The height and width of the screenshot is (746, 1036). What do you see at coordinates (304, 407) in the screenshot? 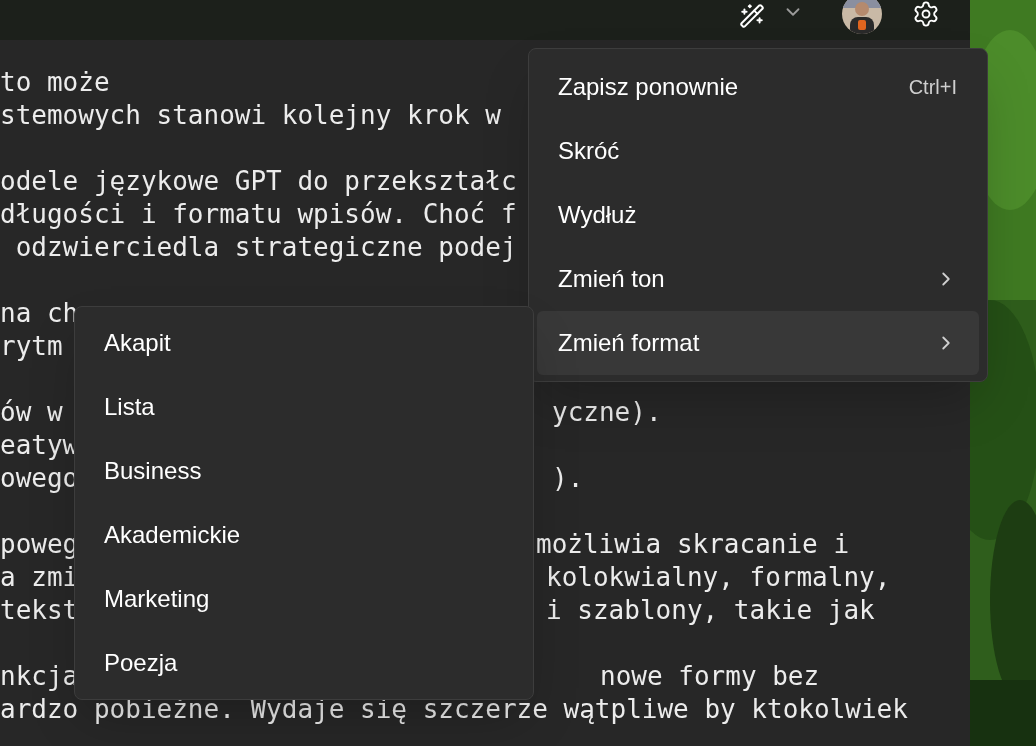
I see `menu-item: Lista` at bounding box center [304, 407].